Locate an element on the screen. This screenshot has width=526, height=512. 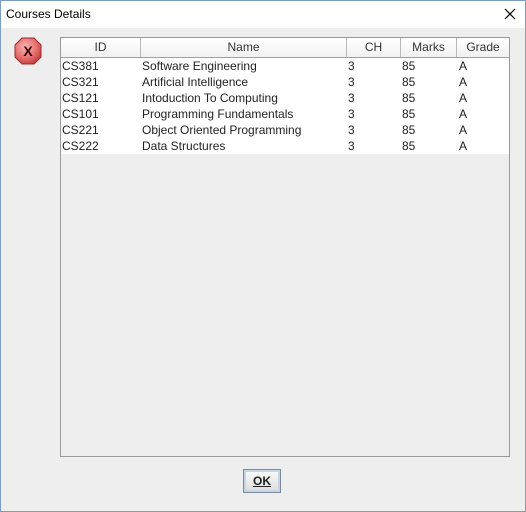
ok-button: OK is located at coordinates (262, 481).